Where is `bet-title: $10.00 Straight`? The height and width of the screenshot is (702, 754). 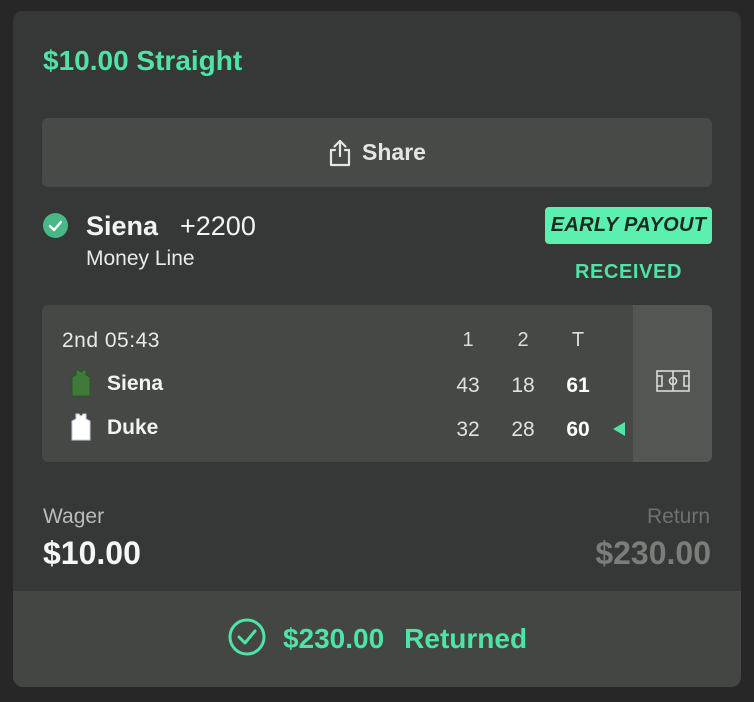
bet-title: $10.00 Straight is located at coordinates (143, 60).